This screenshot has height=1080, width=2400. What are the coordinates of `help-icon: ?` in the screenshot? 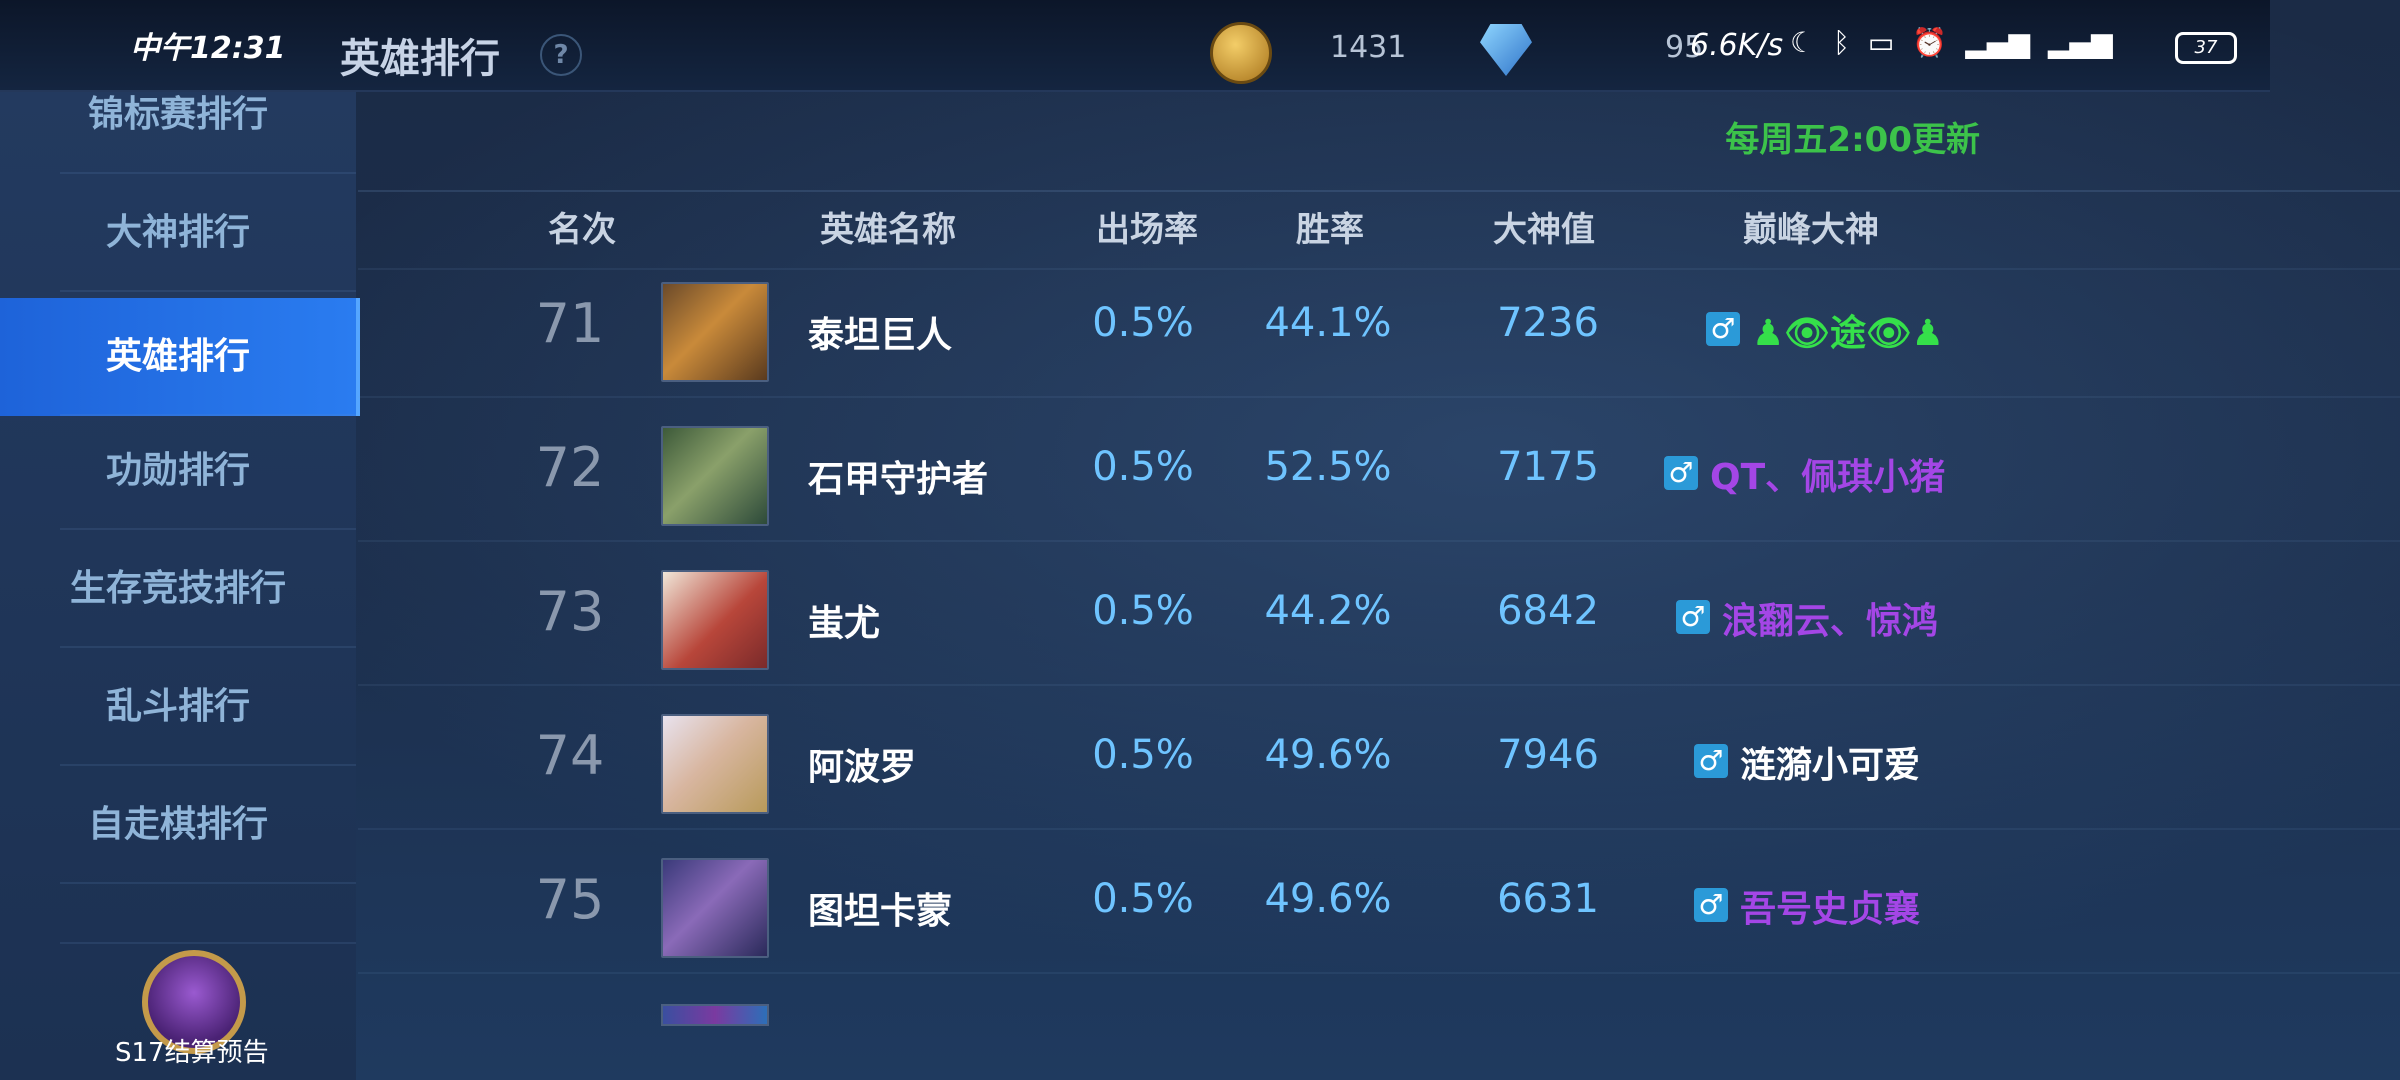 It's located at (561, 55).